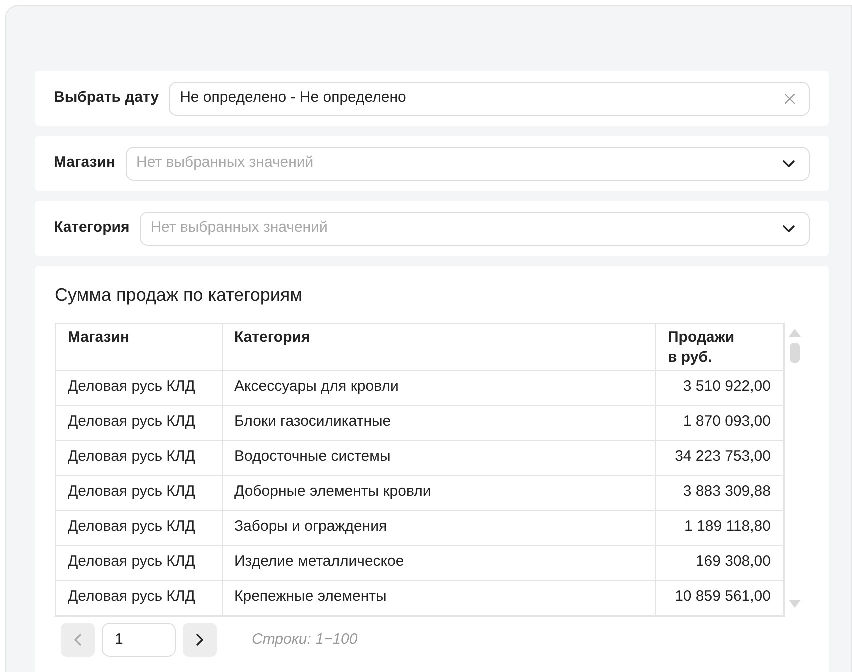 This screenshot has width=852, height=672. Describe the element at coordinates (720, 347) in the screenshot. I see `column-header: Продажи в руб.` at that location.